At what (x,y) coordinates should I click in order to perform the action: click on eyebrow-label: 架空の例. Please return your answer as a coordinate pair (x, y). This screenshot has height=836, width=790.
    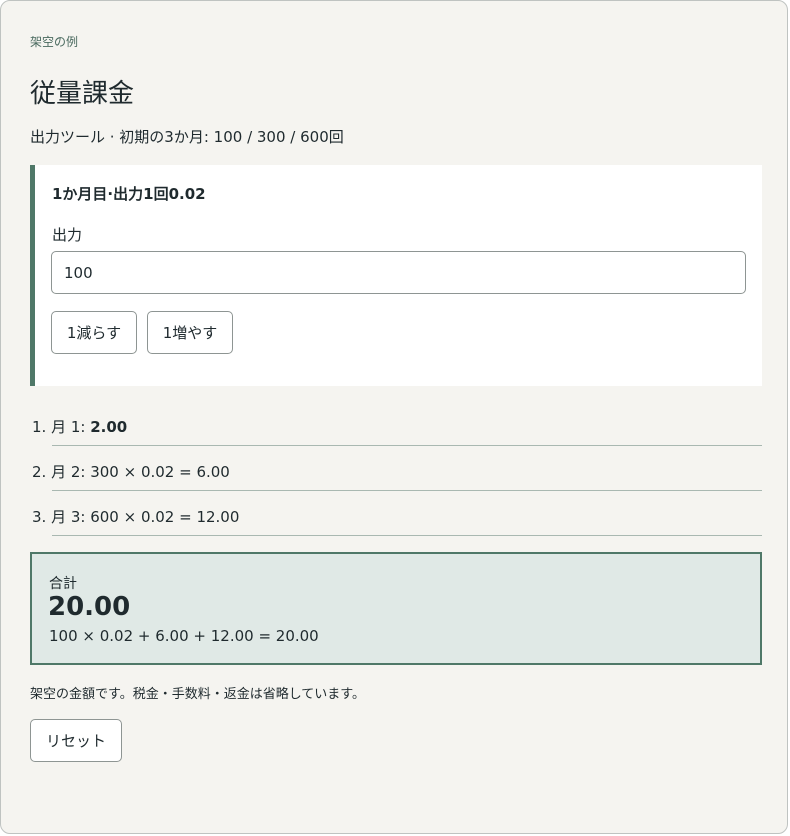
    Looking at the image, I should click on (54, 42).